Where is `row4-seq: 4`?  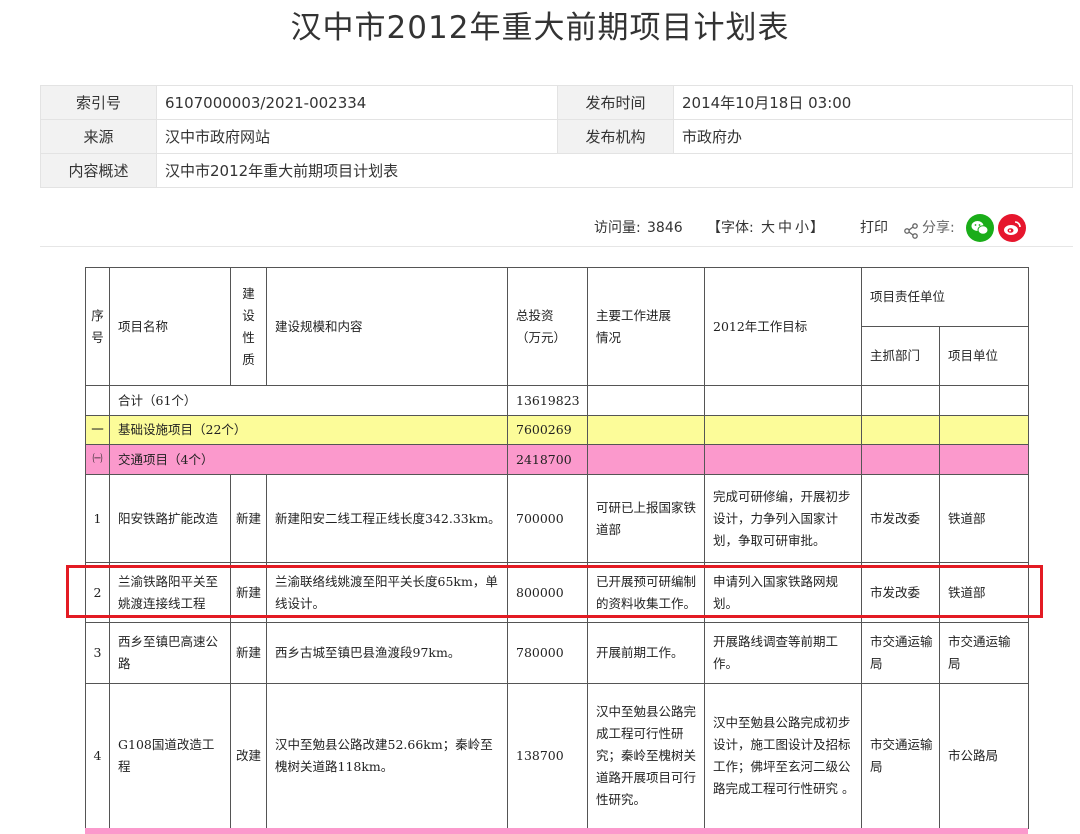
row4-seq: 4 is located at coordinates (97, 756).